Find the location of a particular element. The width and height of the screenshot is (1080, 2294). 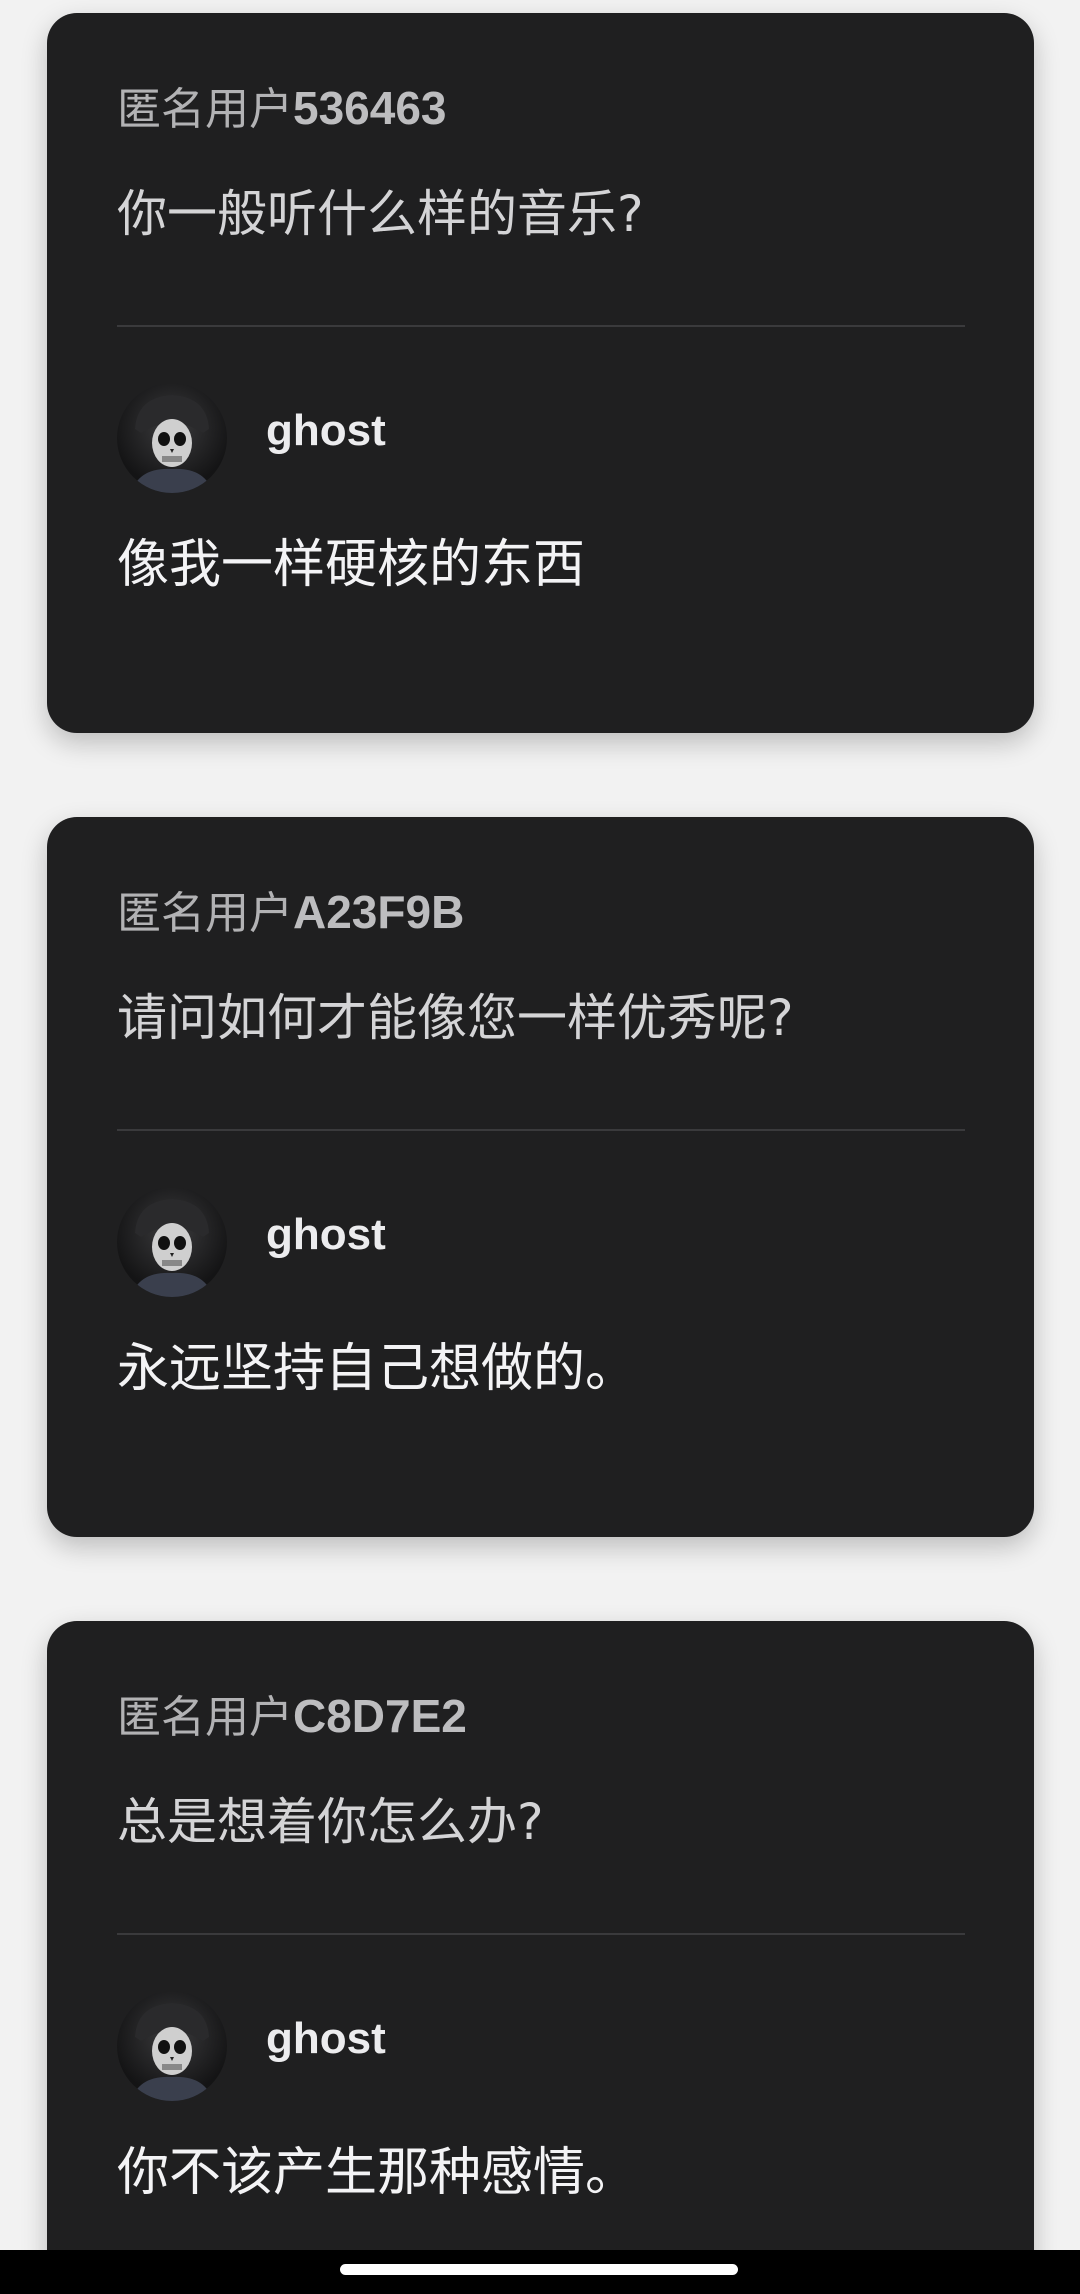

answer-text: 你不该产生那种感情。 is located at coordinates (377, 2173).